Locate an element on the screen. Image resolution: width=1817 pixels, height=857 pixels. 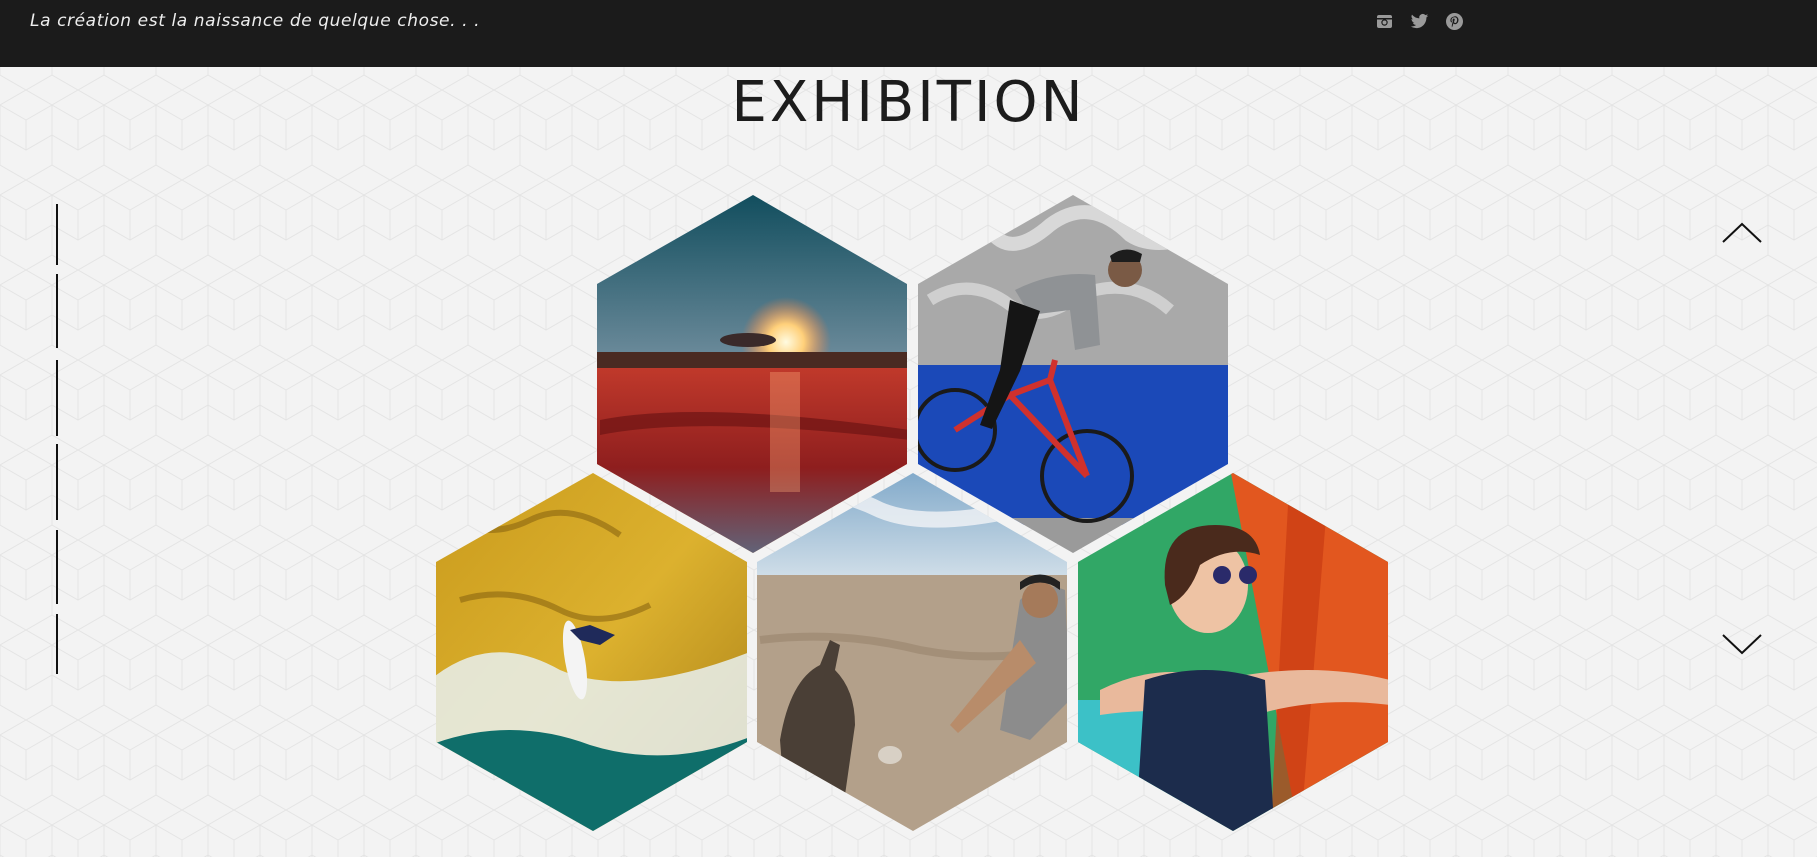
chevron-down-icon is located at coordinates (1742, 644).